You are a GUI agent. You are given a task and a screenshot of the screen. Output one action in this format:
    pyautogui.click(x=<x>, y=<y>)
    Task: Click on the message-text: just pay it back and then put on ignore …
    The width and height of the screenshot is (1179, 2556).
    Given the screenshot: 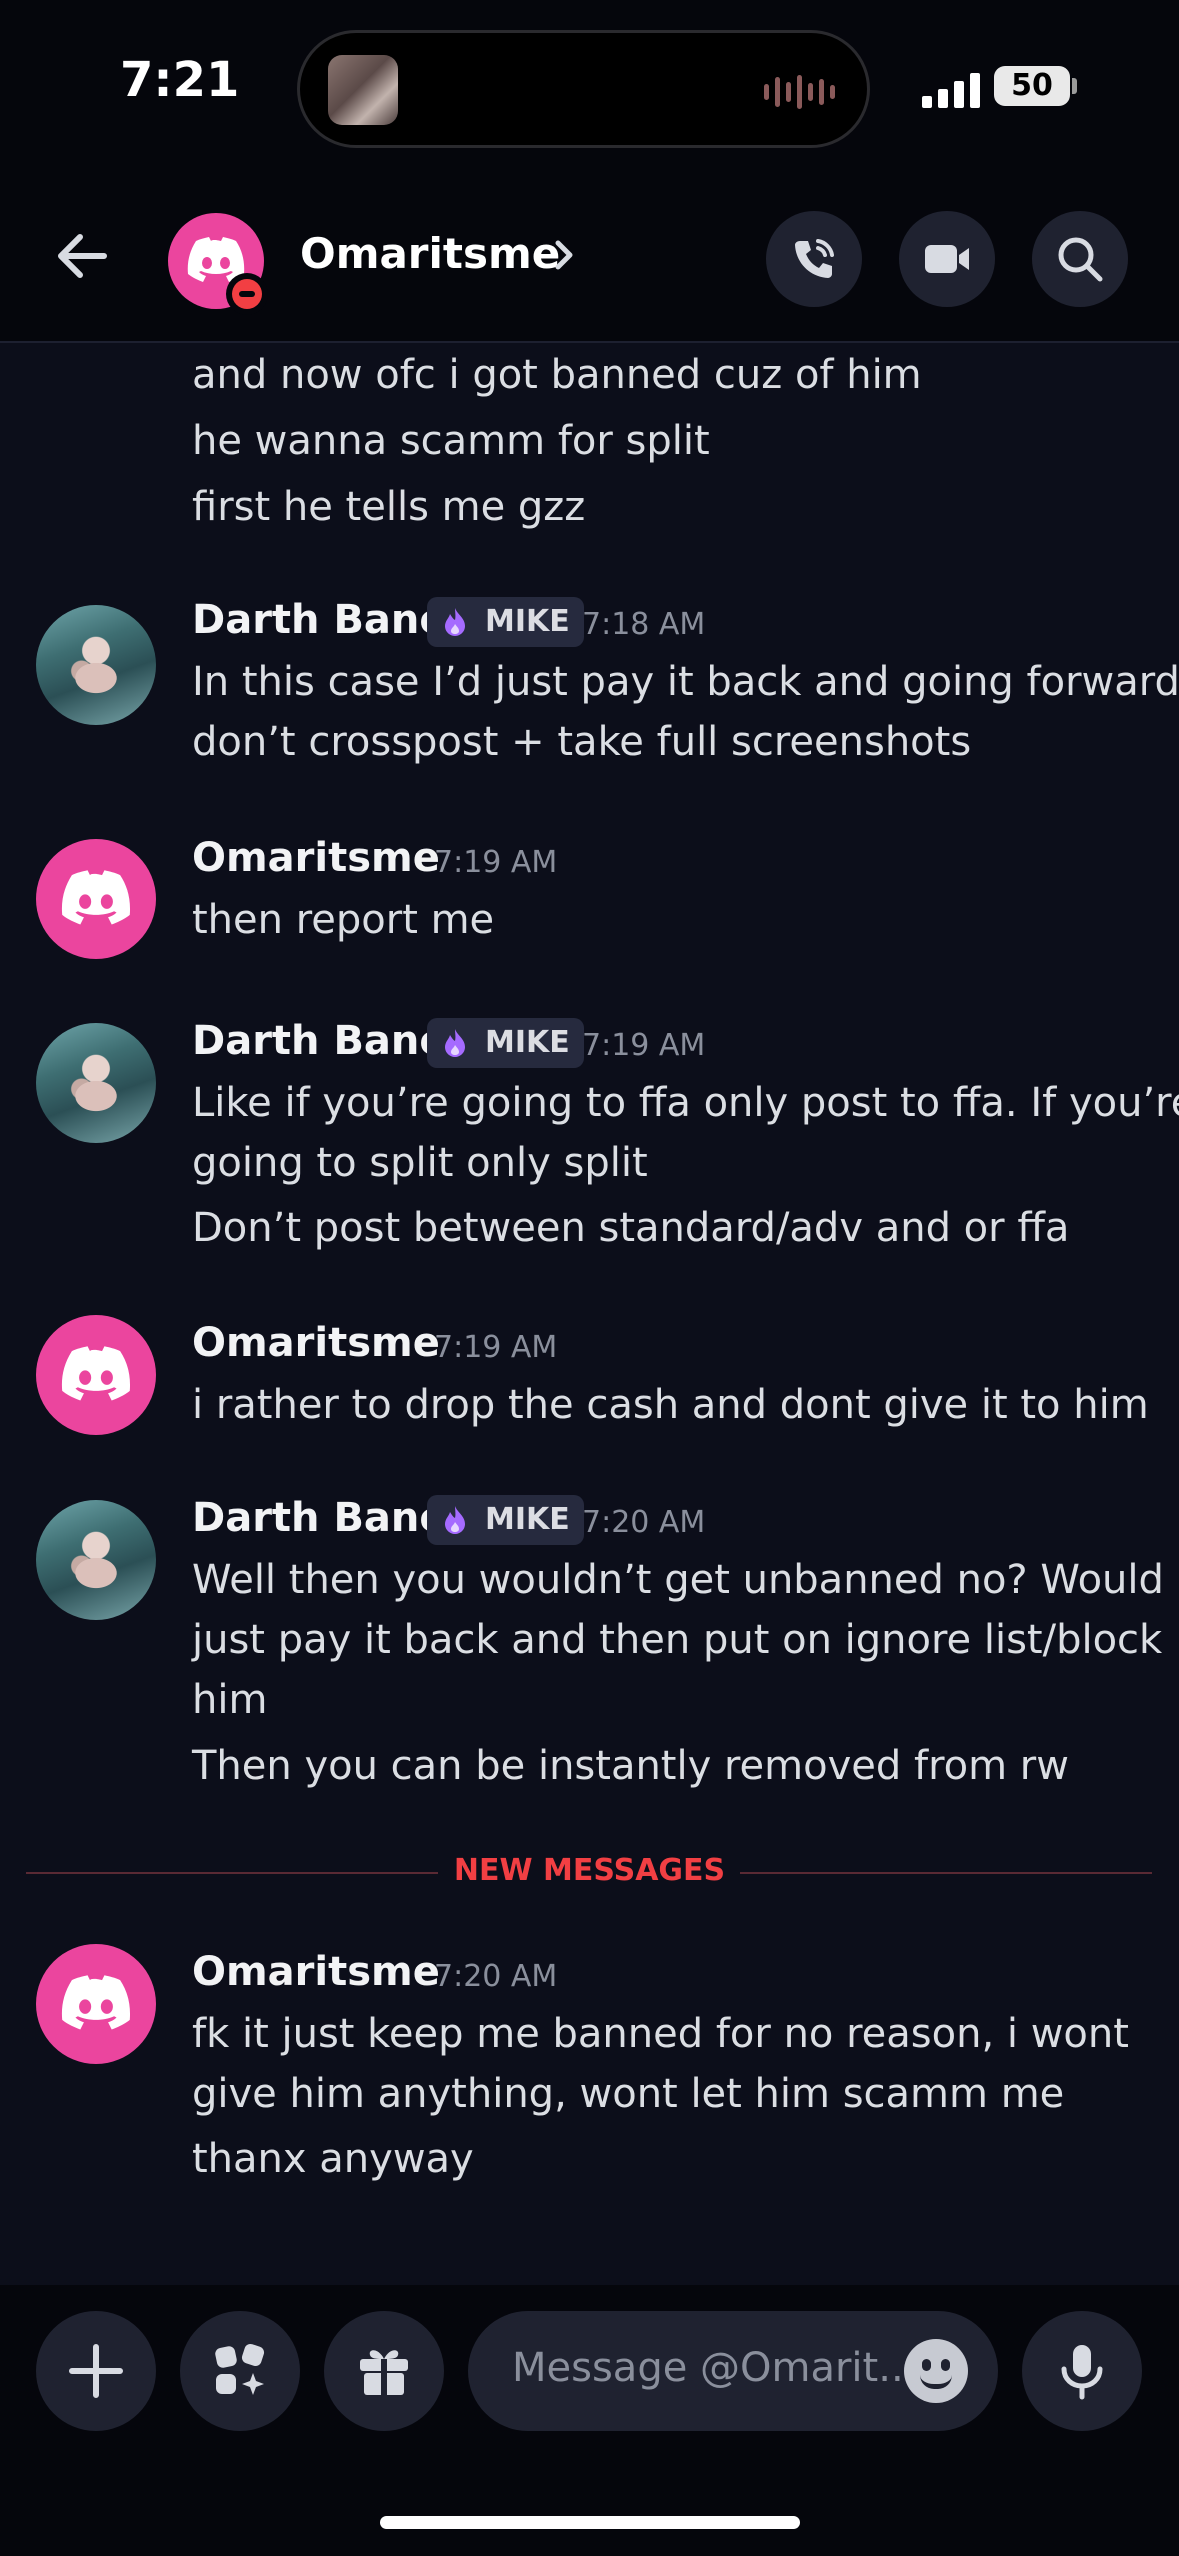 What is the action you would take?
    pyautogui.click(x=677, y=1640)
    